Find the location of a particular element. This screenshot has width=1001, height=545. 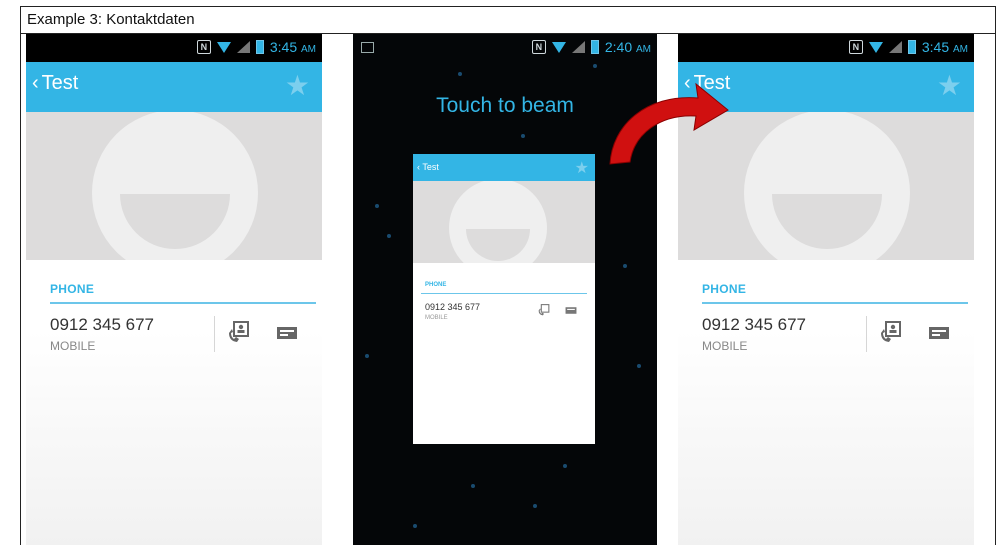

mini-section-label: PHONE is located at coordinates (436, 285).